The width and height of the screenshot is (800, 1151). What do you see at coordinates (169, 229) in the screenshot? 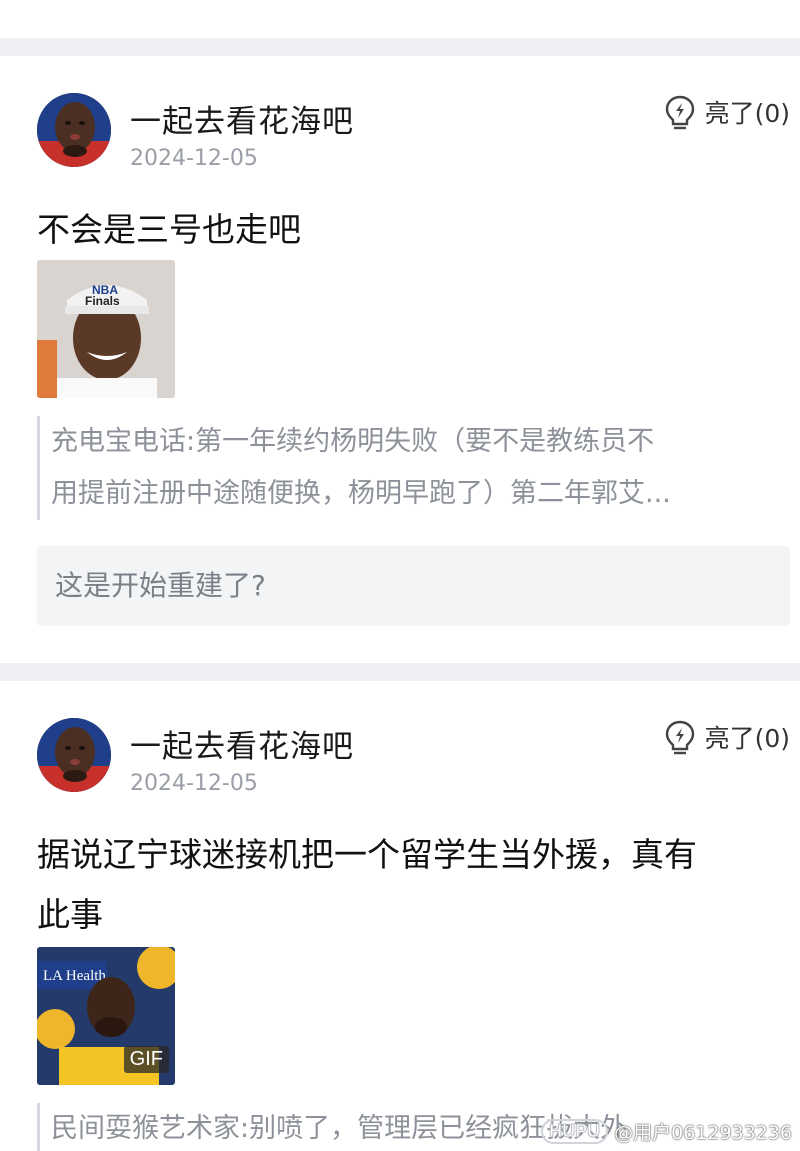
I see `post-text: 不会是三号也走吧` at bounding box center [169, 229].